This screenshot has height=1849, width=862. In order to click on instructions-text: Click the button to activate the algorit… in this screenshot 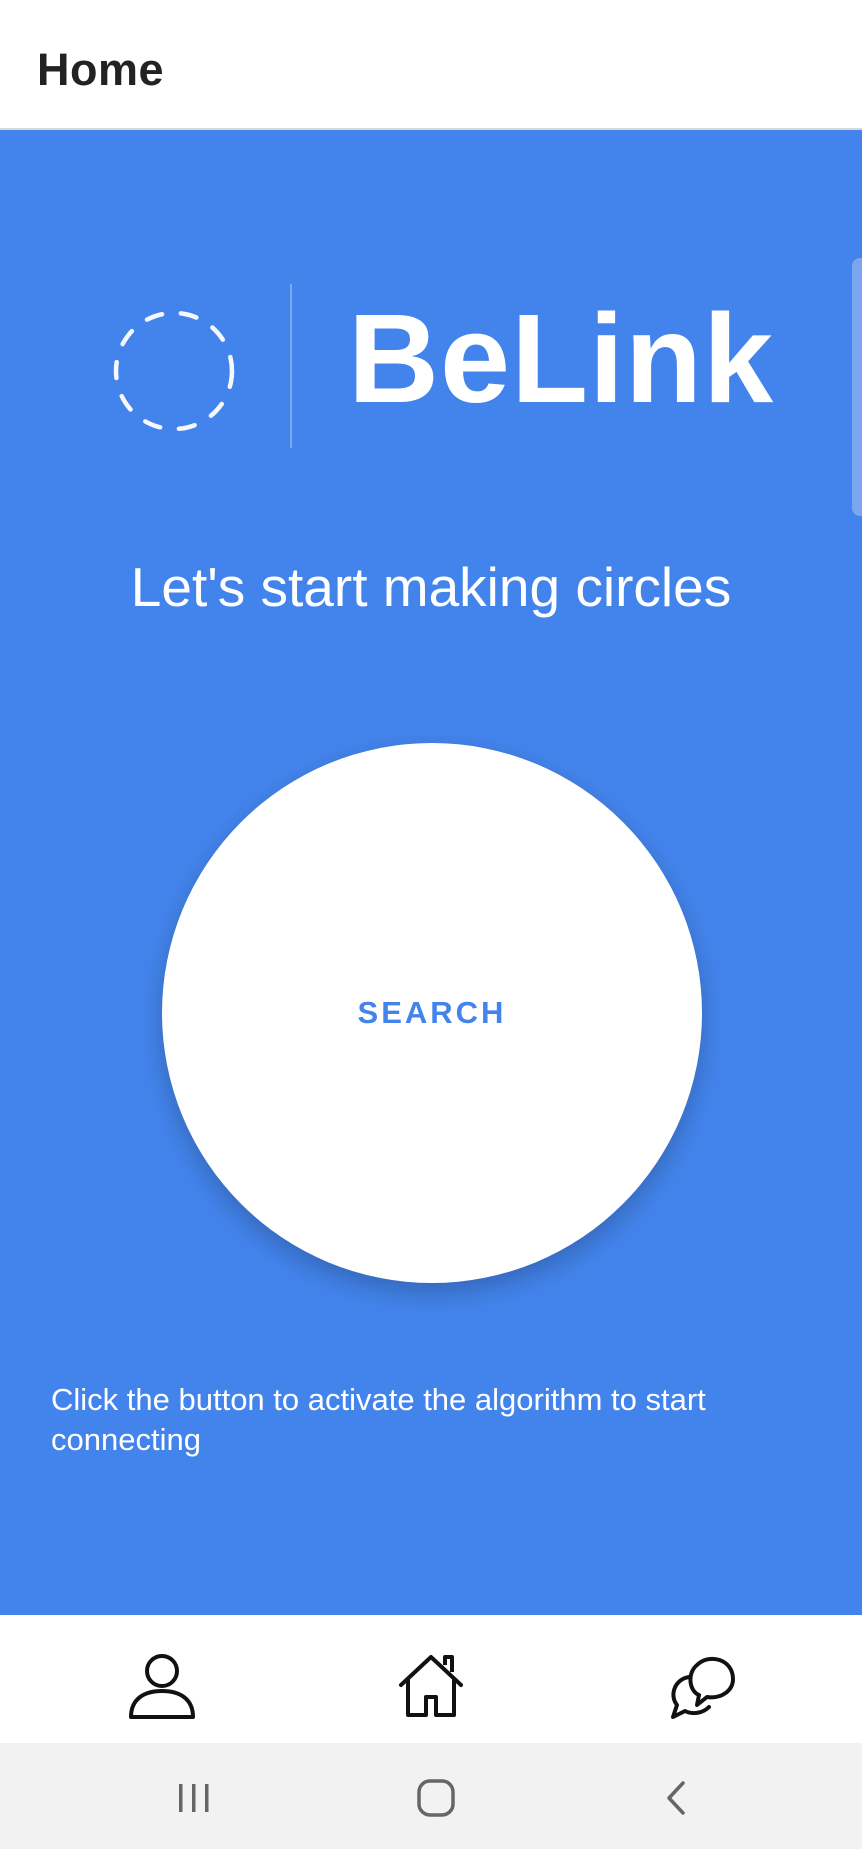, I will do `click(378, 1419)`.